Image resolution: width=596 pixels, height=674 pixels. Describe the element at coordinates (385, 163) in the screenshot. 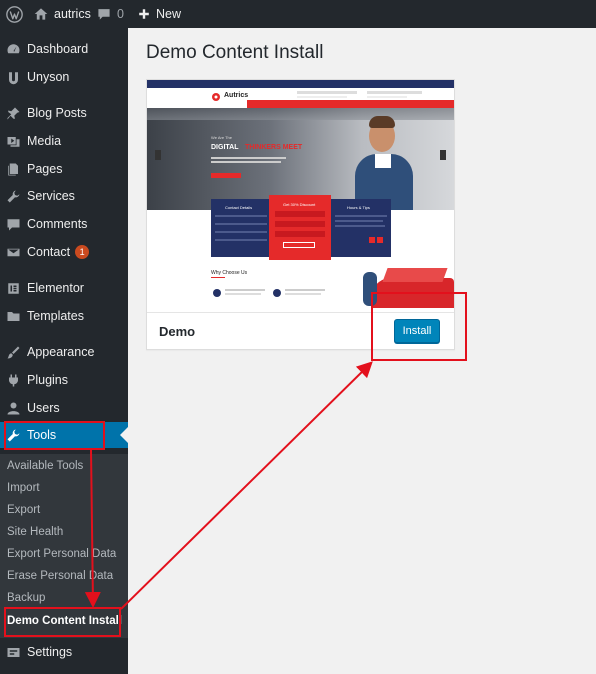

I see `preview-mechanic-image` at that location.